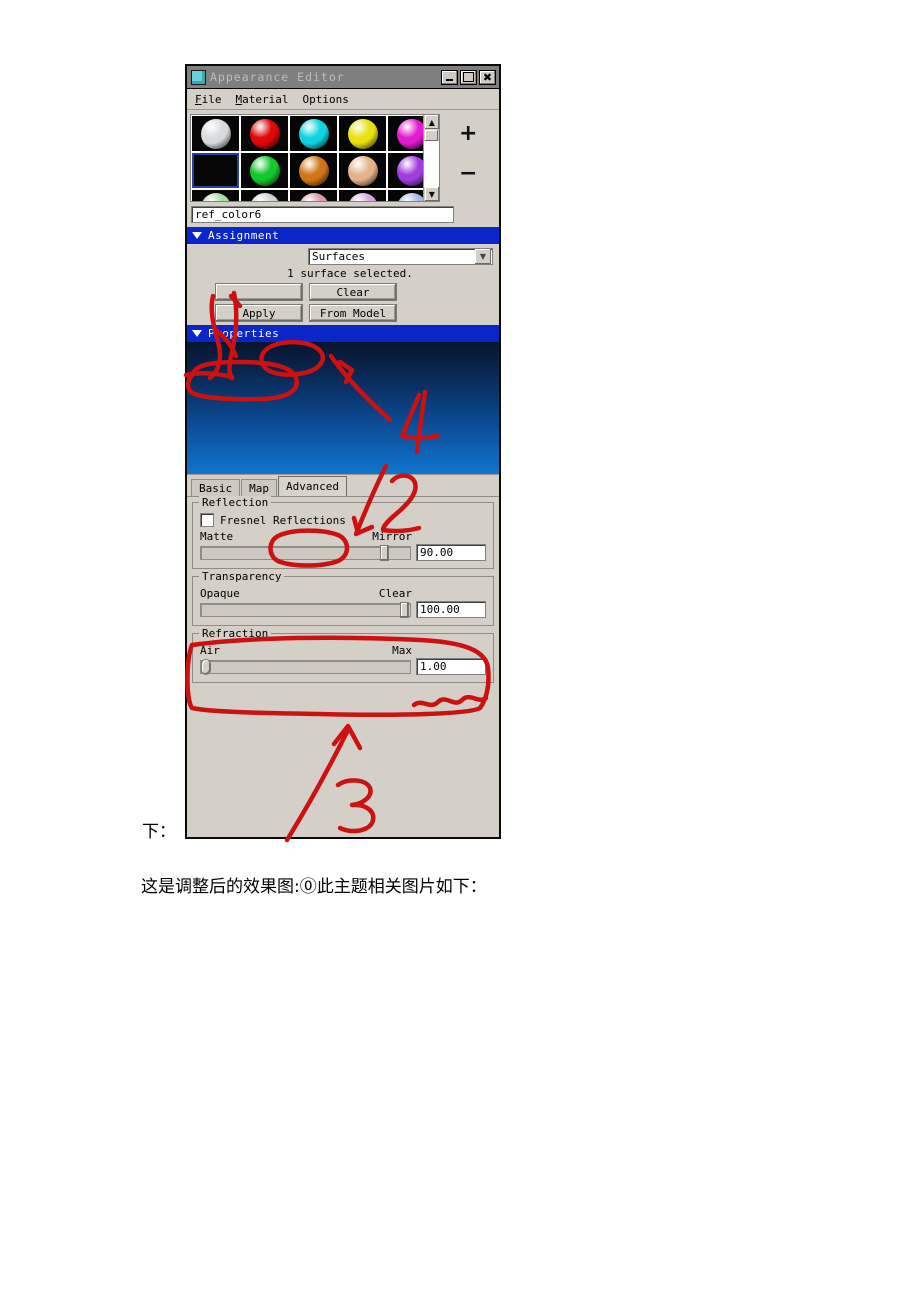 The width and height of the screenshot is (920, 1302). I want to click on refraction-slider-row: 1.00, so click(343, 666).